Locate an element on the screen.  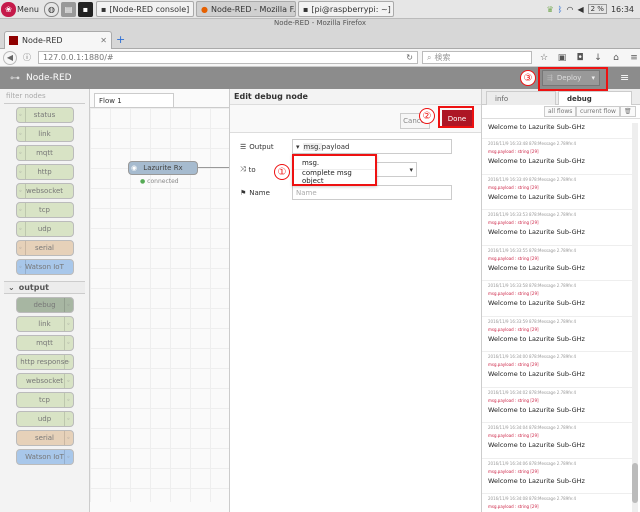
palette-node-out-http-response: ◦ http response is located at coordinates (44, 362).